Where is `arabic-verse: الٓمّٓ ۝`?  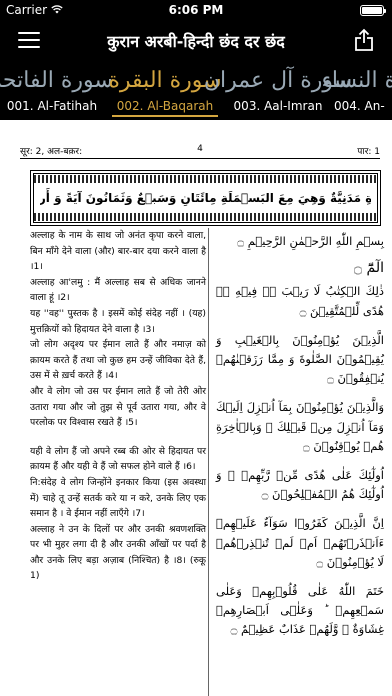 arabic-verse: الٓمّٓ ۝ is located at coordinates (368, 268).